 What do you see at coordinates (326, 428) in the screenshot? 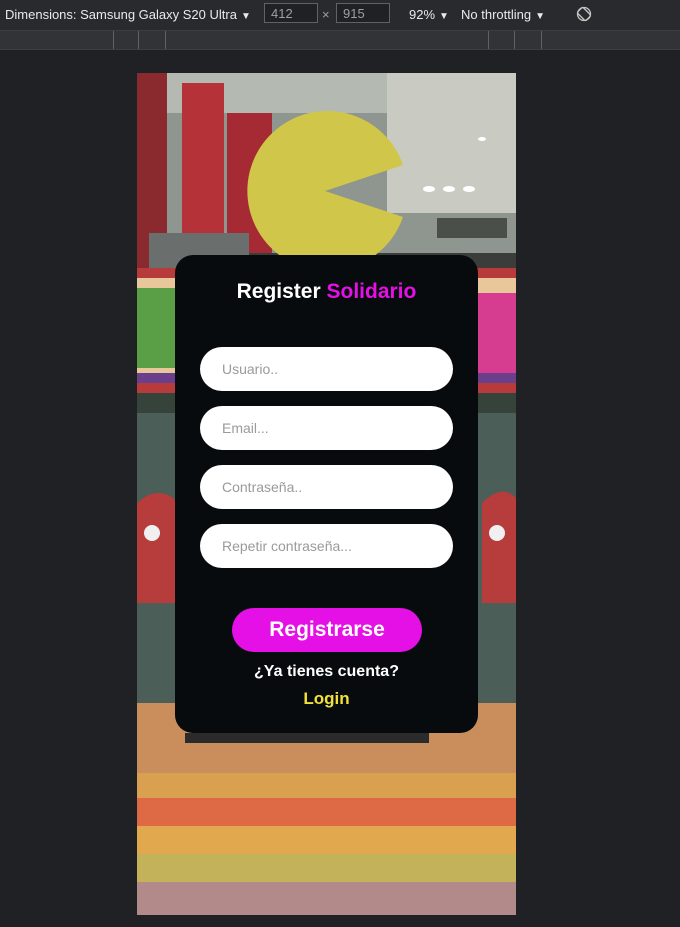
I see `email-field` at bounding box center [326, 428].